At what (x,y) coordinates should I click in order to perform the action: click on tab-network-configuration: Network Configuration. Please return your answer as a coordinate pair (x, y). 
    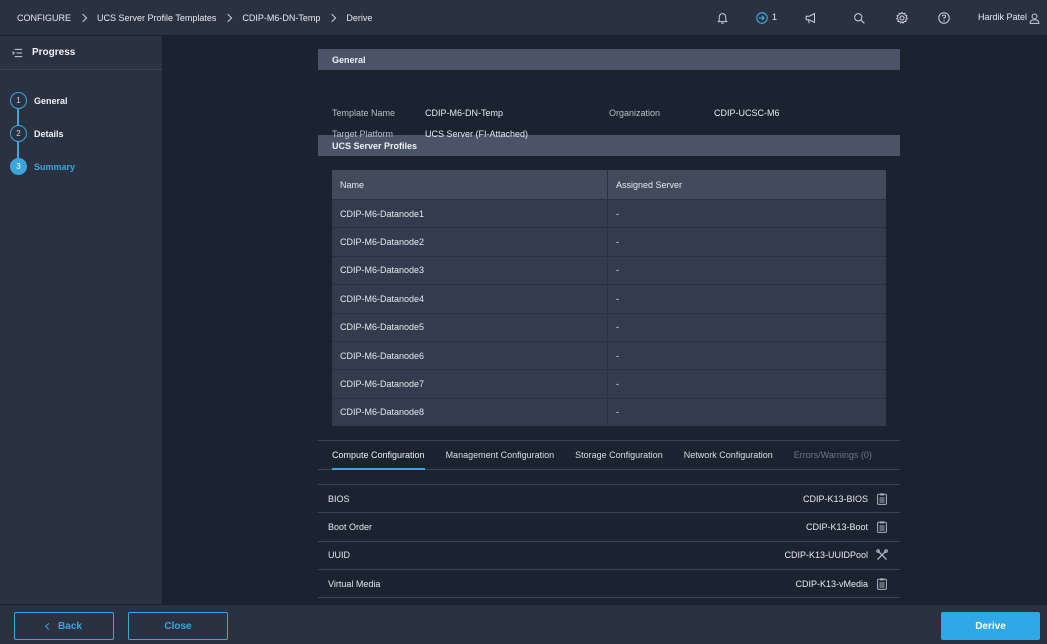
    Looking at the image, I should click on (728, 455).